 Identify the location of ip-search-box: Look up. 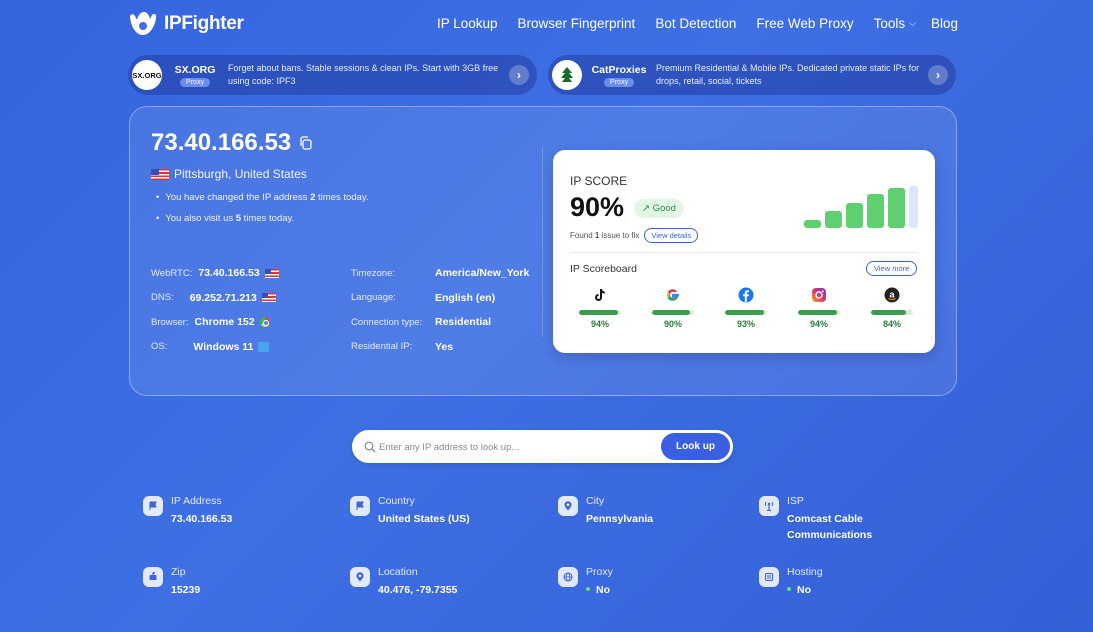
(542, 446).